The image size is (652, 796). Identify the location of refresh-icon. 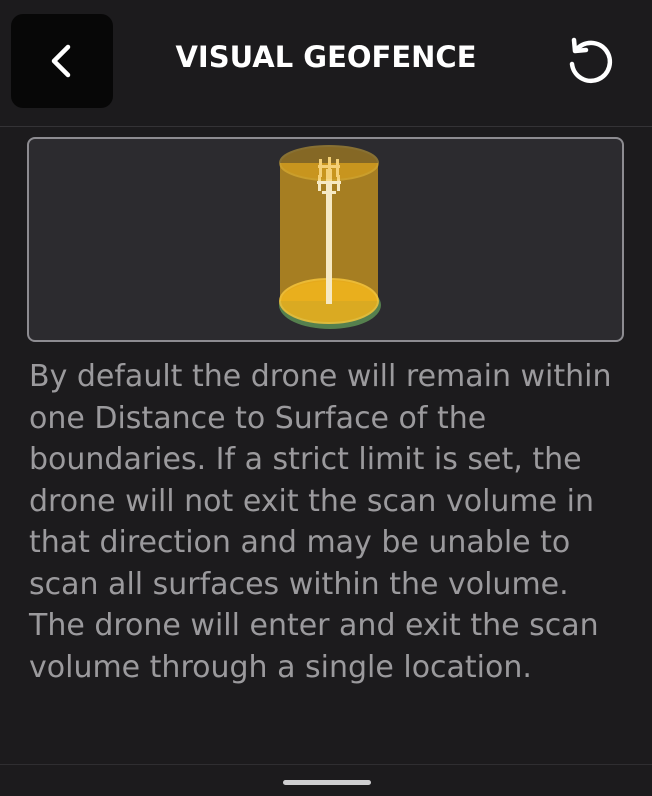
(591, 60).